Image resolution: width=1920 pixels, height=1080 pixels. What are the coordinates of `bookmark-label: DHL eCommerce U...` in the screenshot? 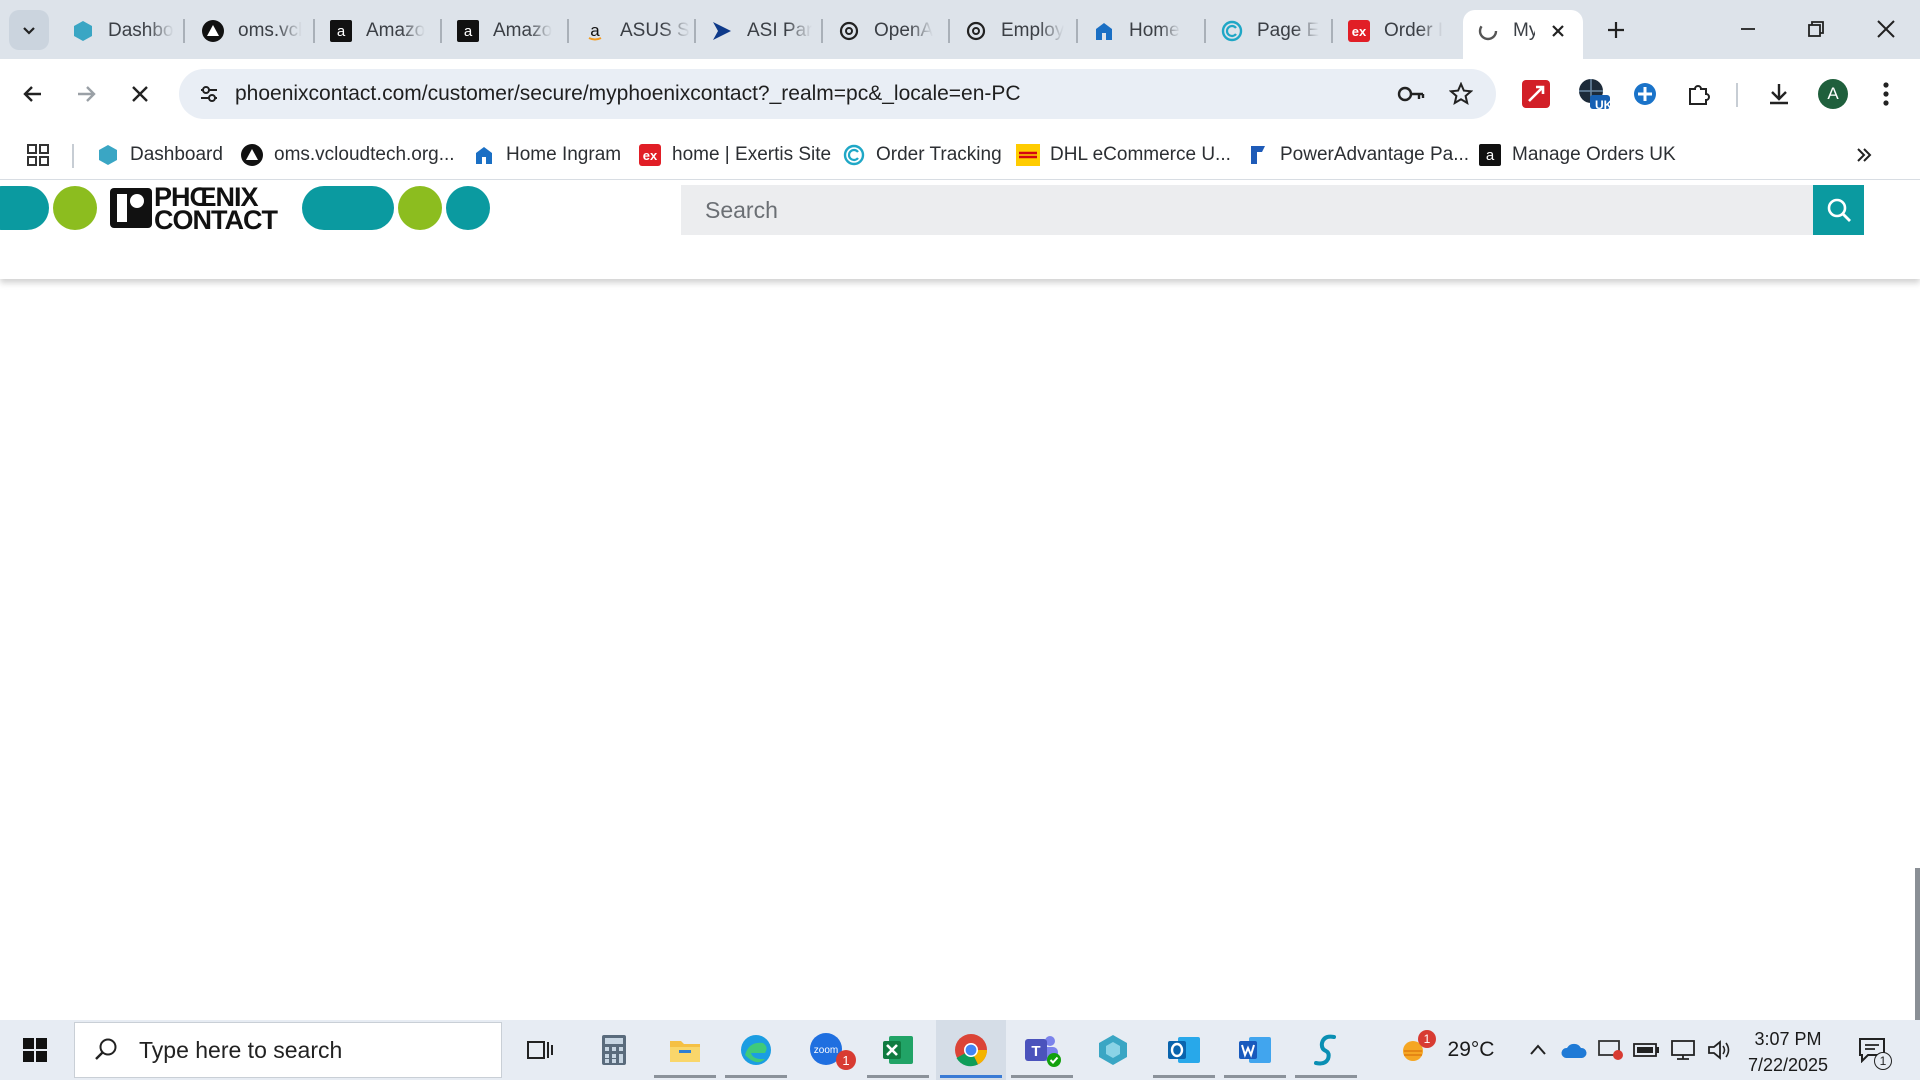 It's located at (1140, 154).